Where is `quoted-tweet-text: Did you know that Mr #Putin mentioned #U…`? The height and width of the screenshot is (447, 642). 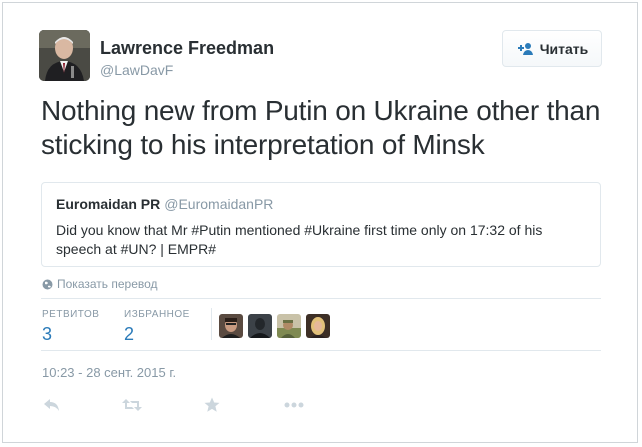
quoted-tweet-text: Did you know that Mr #Putin mentioned #U… is located at coordinates (299, 239).